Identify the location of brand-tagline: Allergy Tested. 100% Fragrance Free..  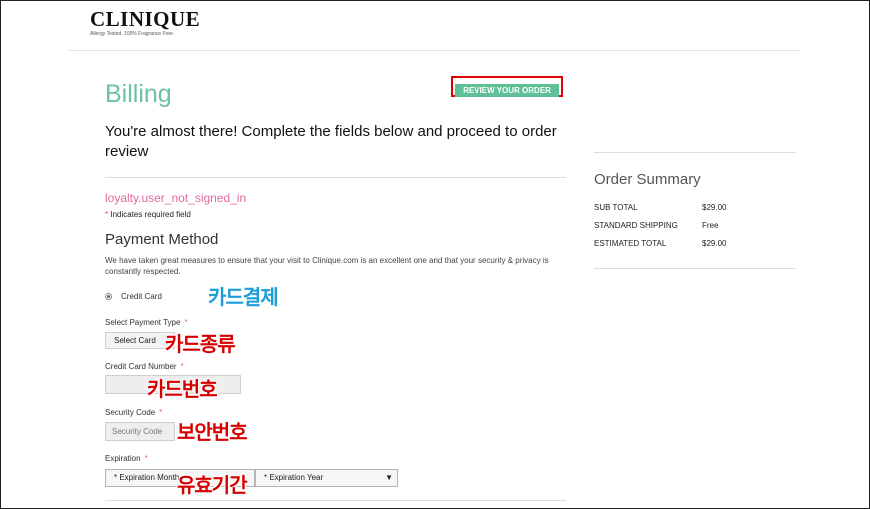
(132, 34).